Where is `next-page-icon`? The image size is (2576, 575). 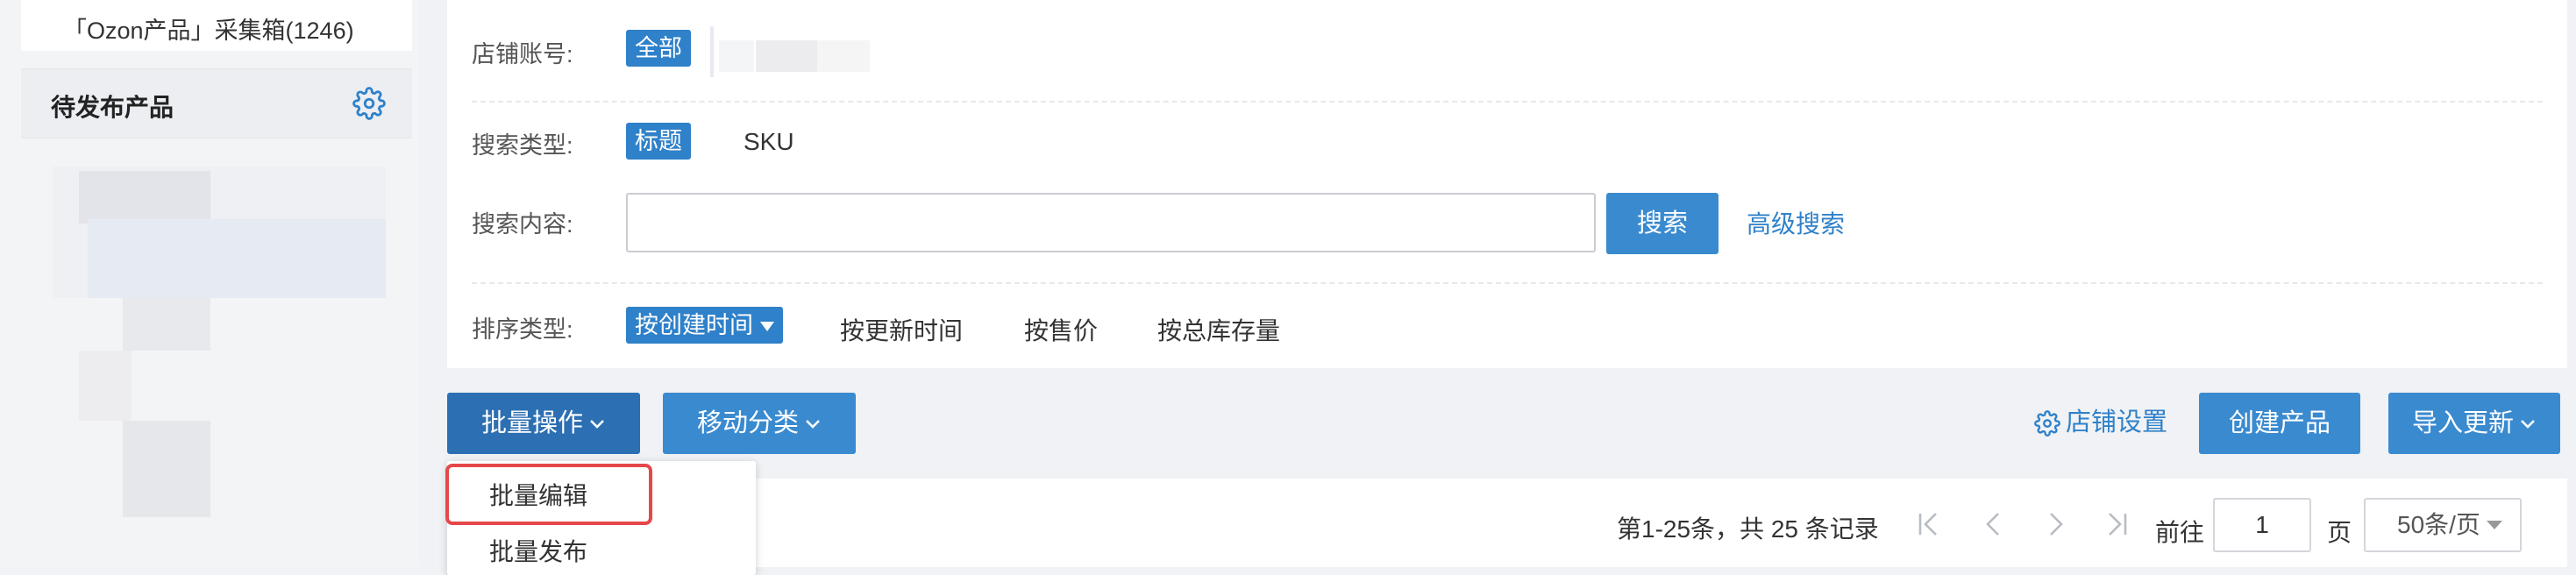
next-page-icon is located at coordinates (2055, 524).